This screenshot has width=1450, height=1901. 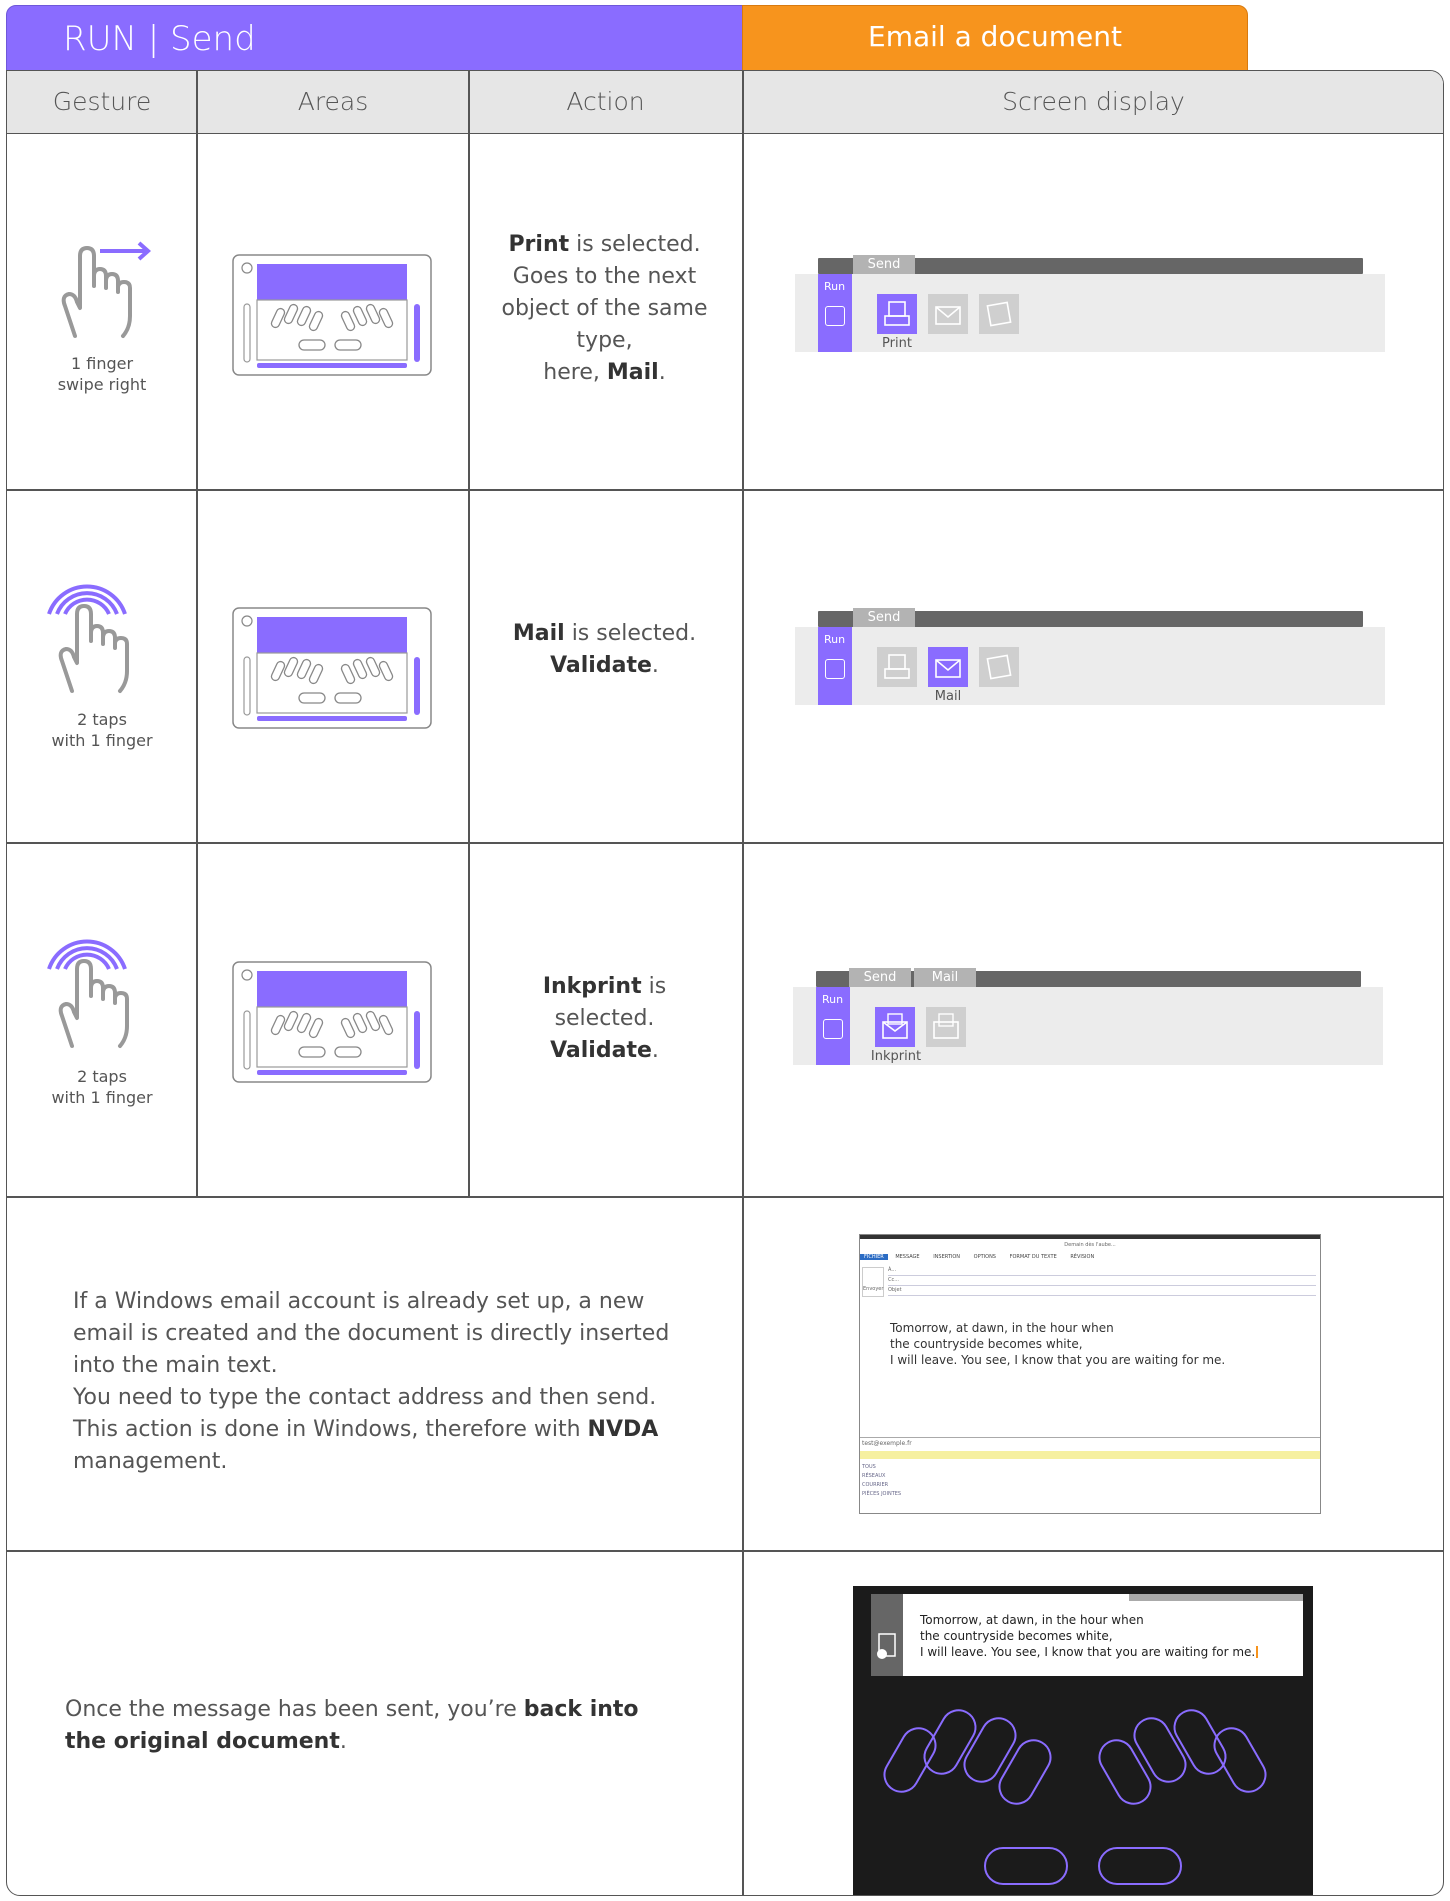 I want to click on col-screen: Screen display, so click(x=1093, y=101).